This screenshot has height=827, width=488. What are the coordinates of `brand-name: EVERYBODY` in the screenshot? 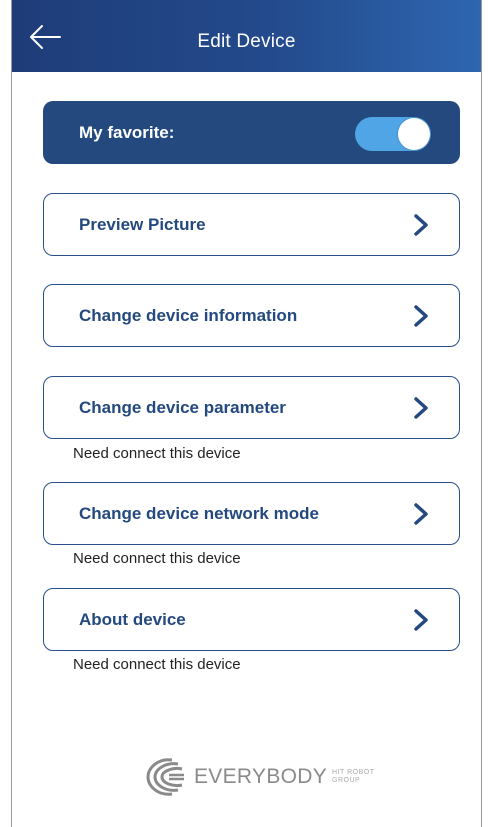 It's located at (261, 776).